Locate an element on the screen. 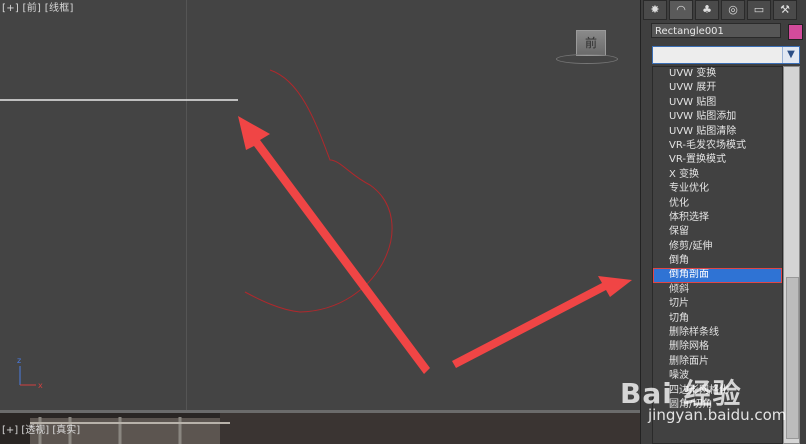 The width and height of the screenshot is (806, 444). modifier-list-dropdown: ▼ is located at coordinates (726, 55).